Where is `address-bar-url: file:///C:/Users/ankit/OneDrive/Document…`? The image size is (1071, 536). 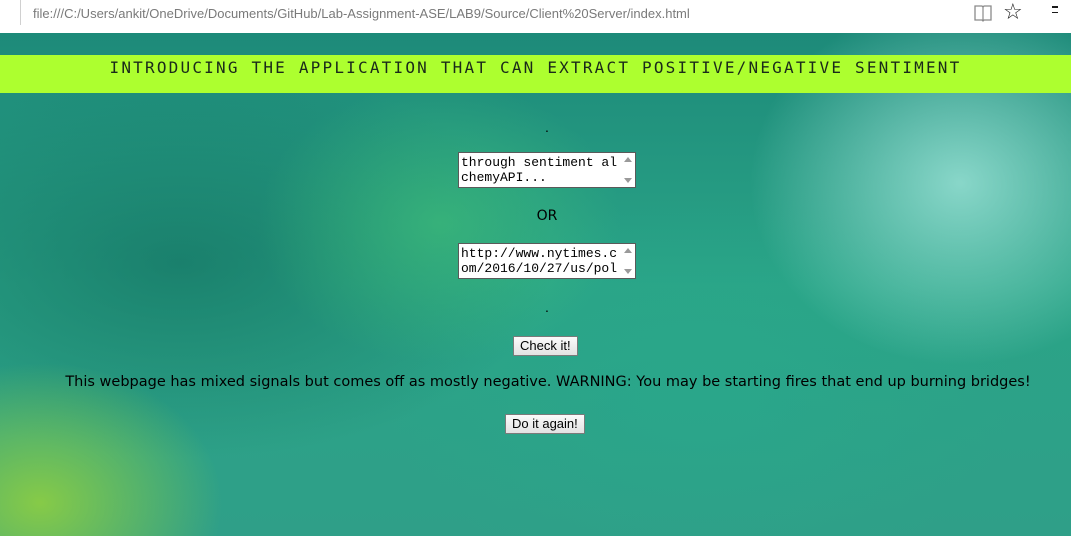 address-bar-url: file:///C:/Users/ankit/OneDrive/Document… is located at coordinates (361, 13).